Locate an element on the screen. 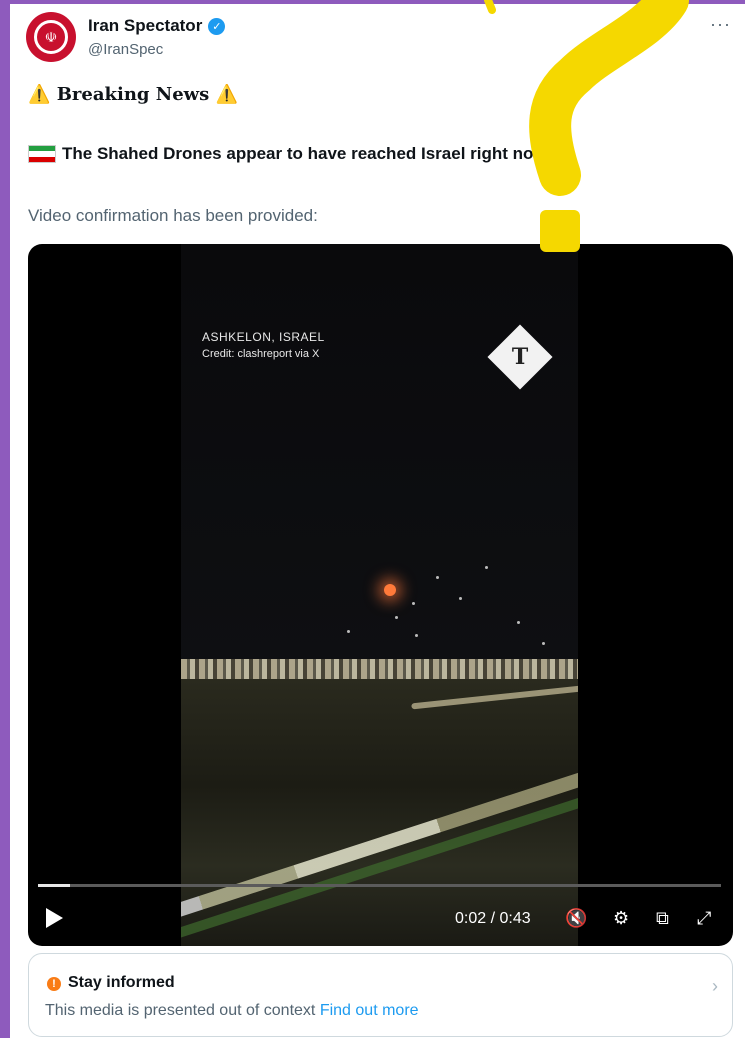 The width and height of the screenshot is (745, 1038). breaking-news-text: Breaking News is located at coordinates (133, 94).